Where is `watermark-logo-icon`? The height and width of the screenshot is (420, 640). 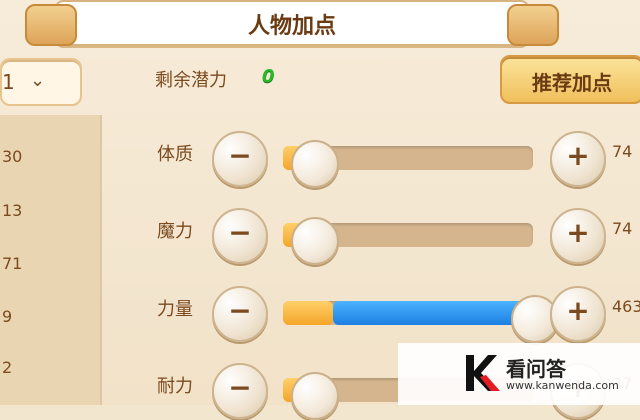 watermark-logo-icon is located at coordinates (483, 373).